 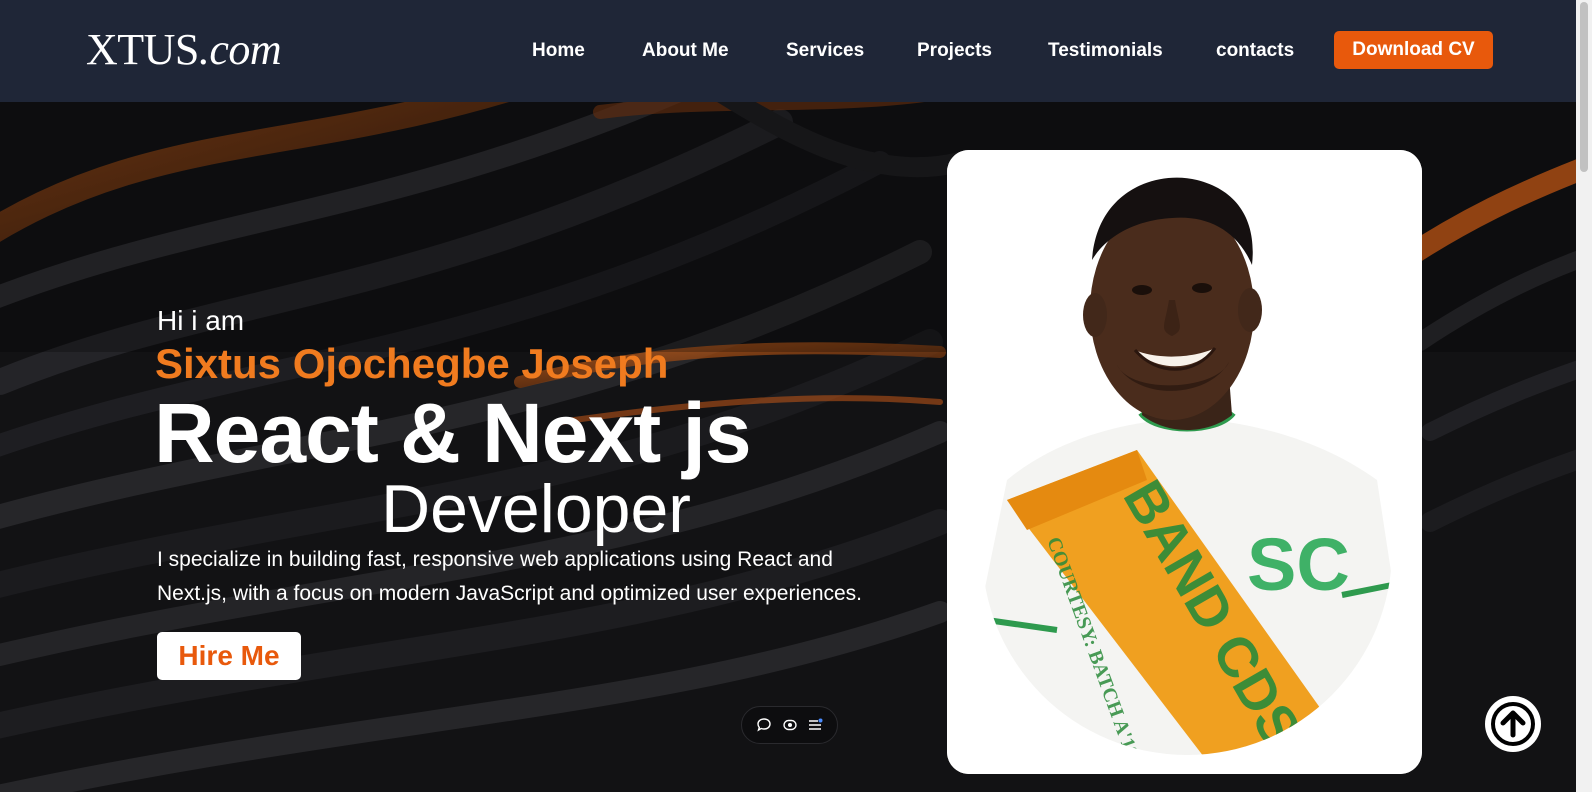 What do you see at coordinates (815, 725) in the screenshot?
I see `menu-icon` at bounding box center [815, 725].